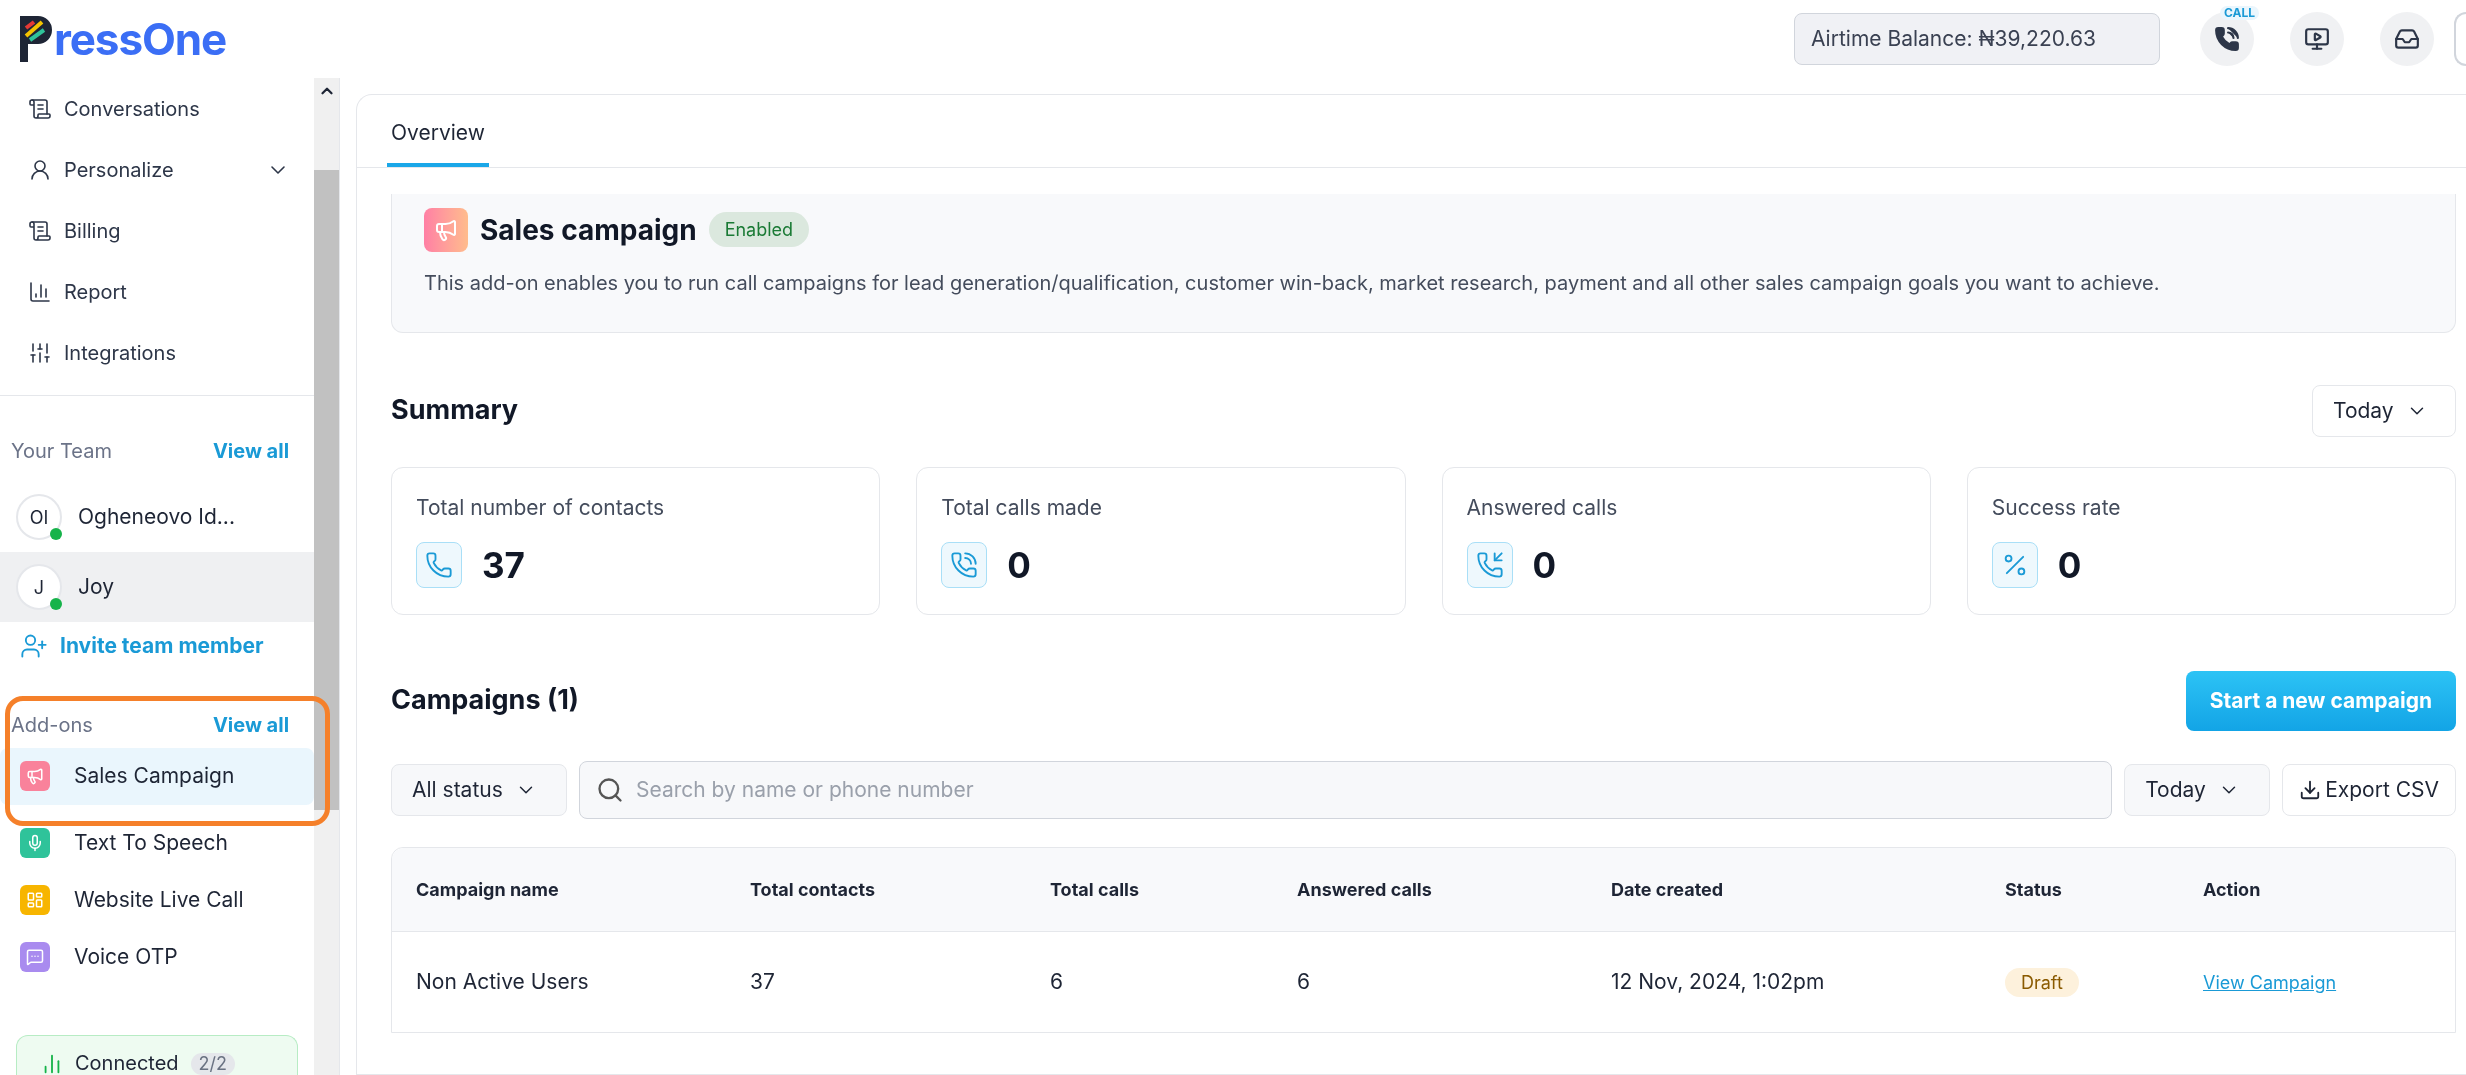  Describe the element at coordinates (157, 587) in the screenshot. I see `team-member: J Joy` at that location.